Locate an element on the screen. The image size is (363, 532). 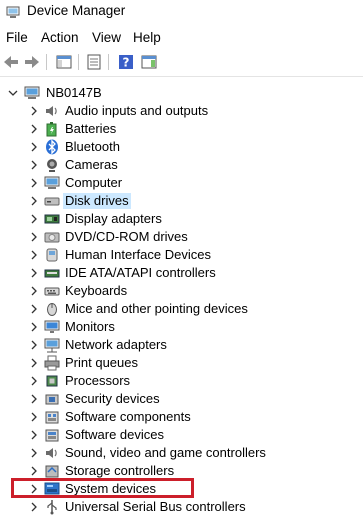
disk-drive-icon is located at coordinates (52, 201).